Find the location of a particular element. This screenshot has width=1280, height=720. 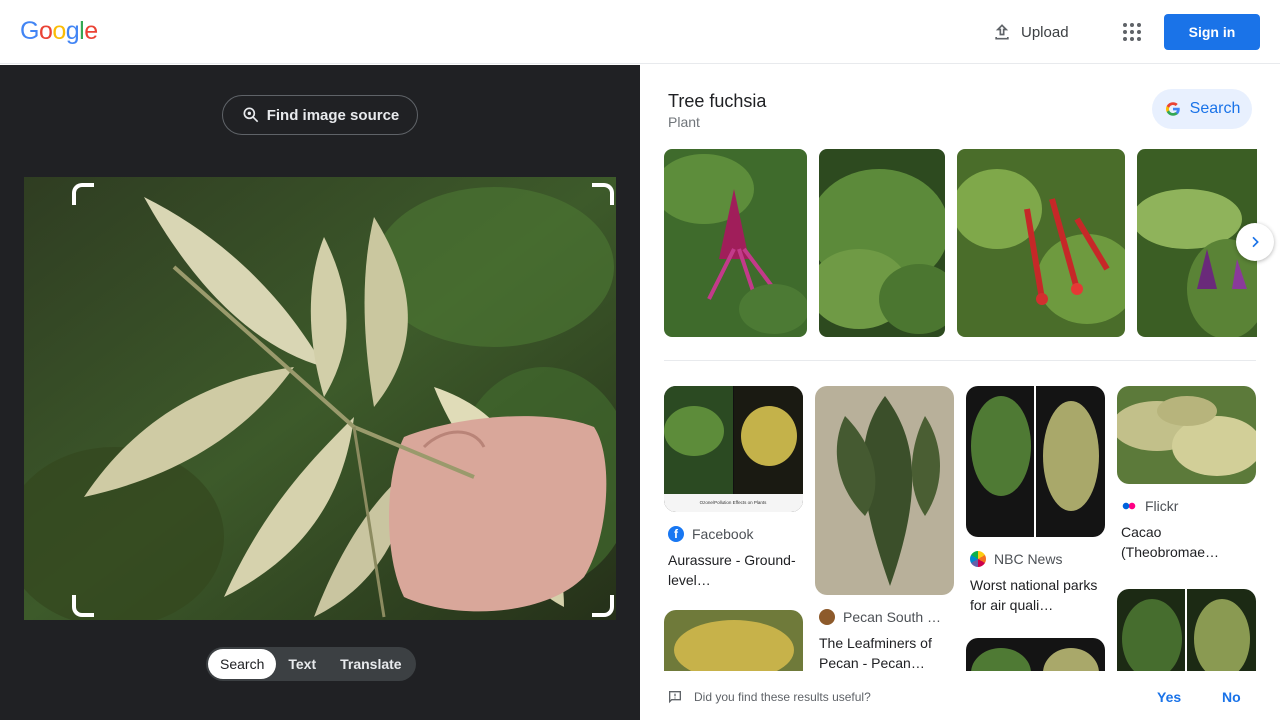

tab-text: Text is located at coordinates (302, 664).